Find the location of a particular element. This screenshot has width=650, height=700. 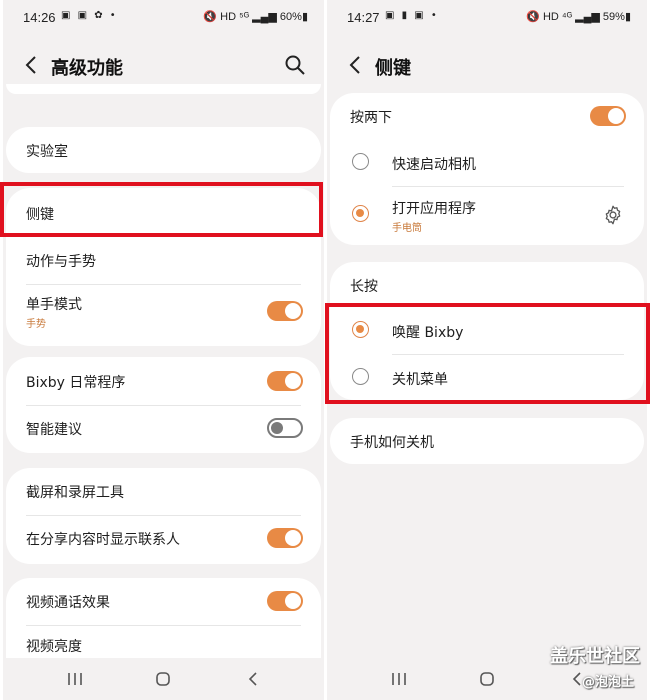

how-to-power-off-item: 手机如何关机 is located at coordinates (487, 441).